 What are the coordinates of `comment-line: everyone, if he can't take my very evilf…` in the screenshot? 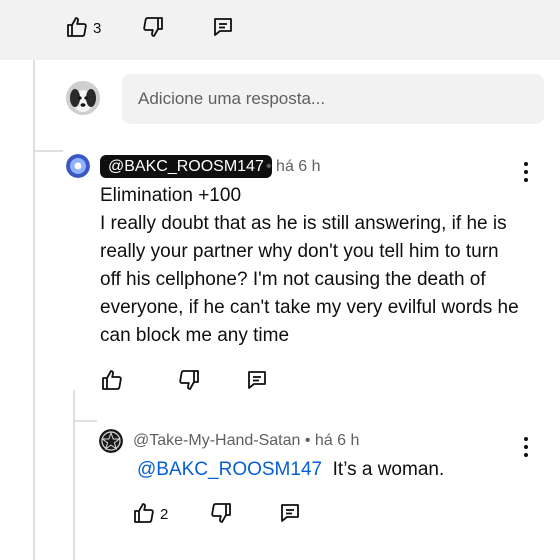 It's located at (309, 307).